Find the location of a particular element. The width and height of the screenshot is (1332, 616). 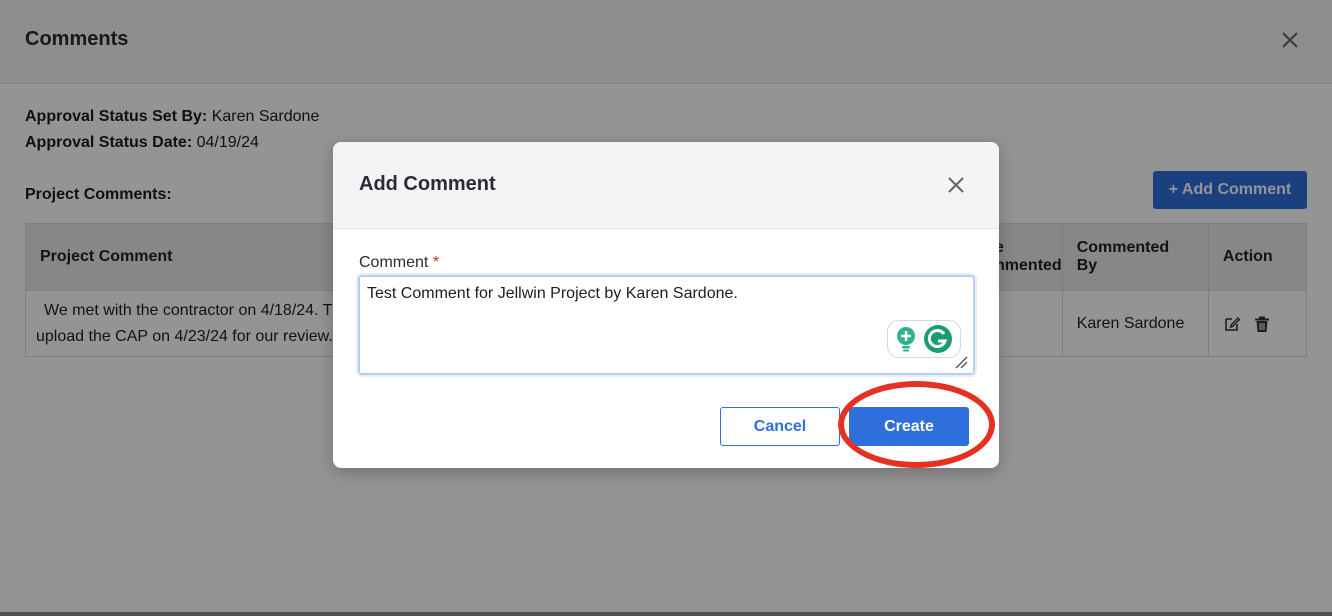

required-asterisk: * is located at coordinates (436, 262).